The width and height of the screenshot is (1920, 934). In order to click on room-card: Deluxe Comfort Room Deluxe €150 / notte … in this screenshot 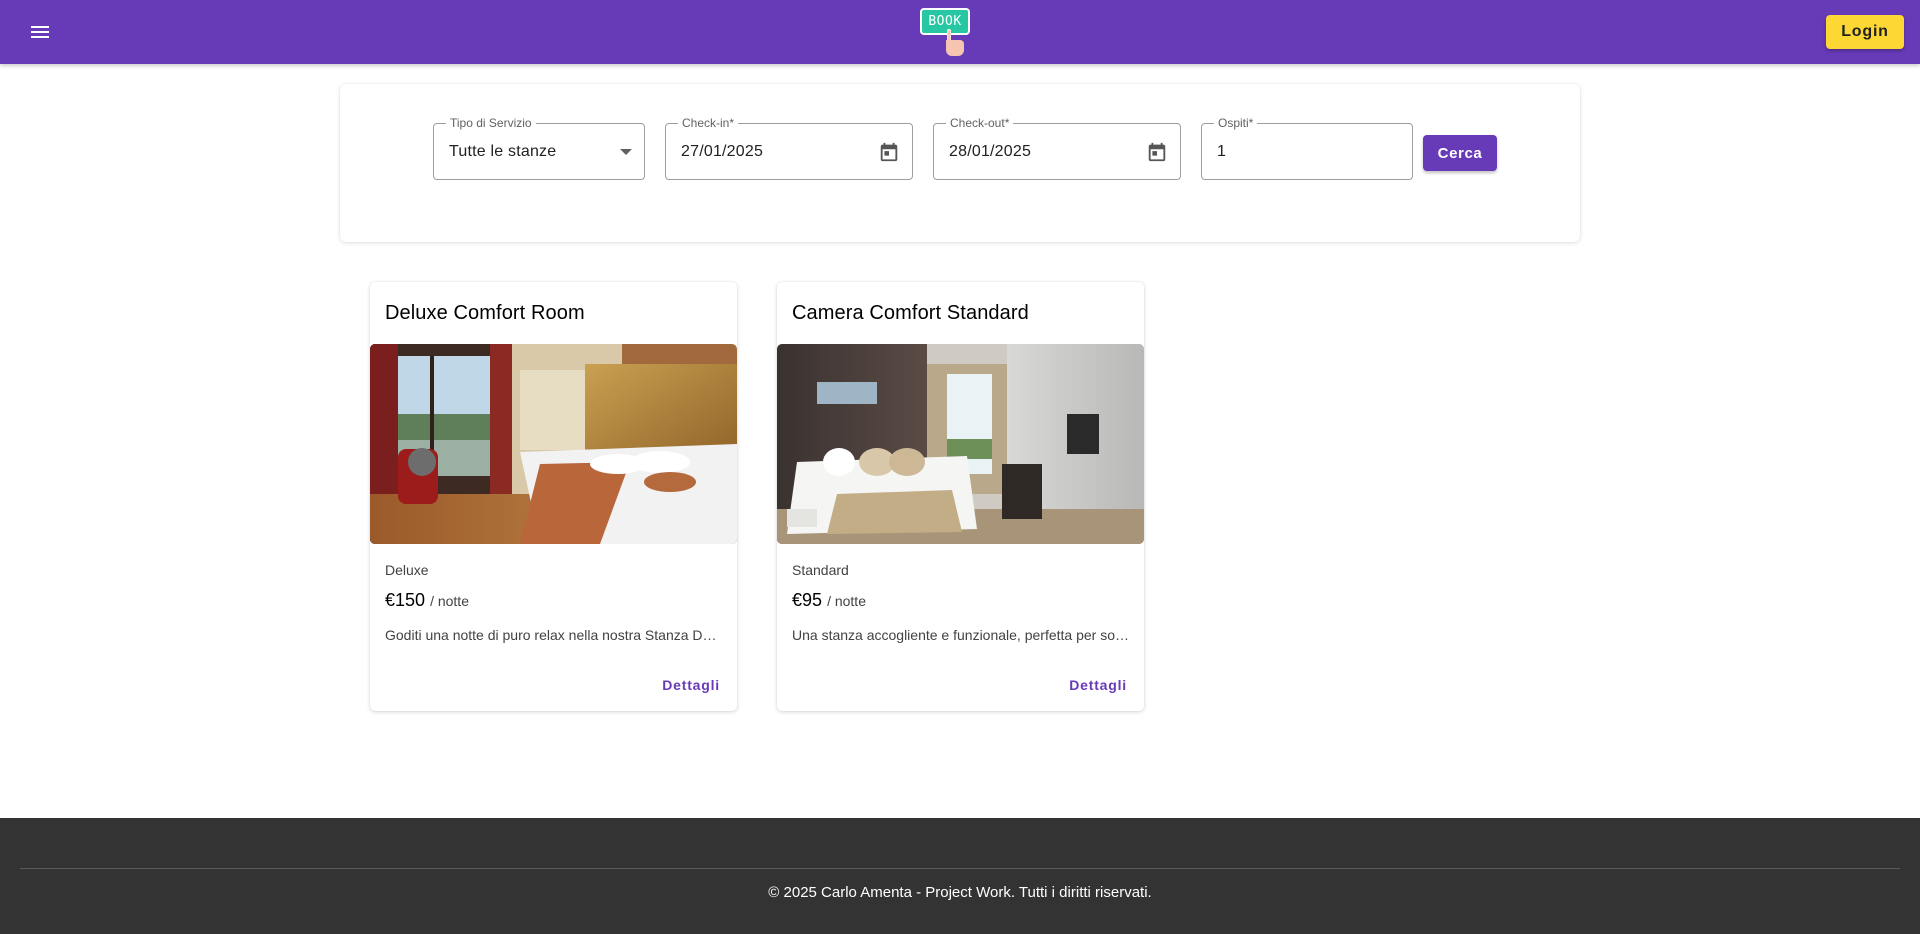, I will do `click(553, 496)`.